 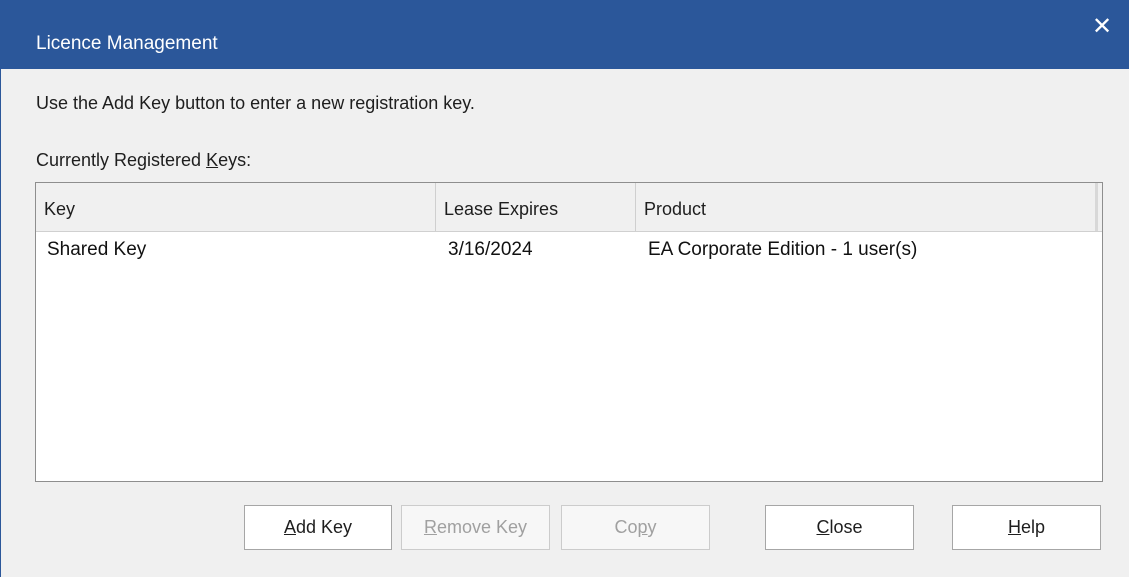 What do you see at coordinates (236, 207) in the screenshot?
I see `column-header-key: Key` at bounding box center [236, 207].